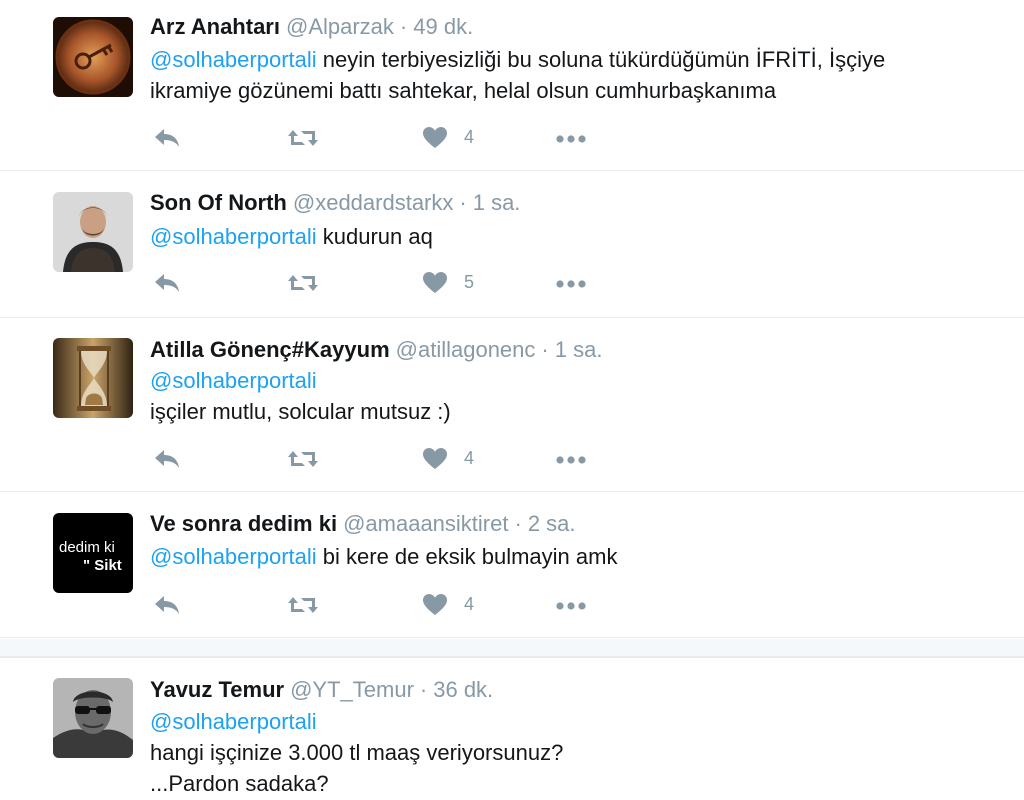 The height and width of the screenshot is (800, 1024). What do you see at coordinates (443, 26) in the screenshot?
I see `tweet-time: 49 dk.` at bounding box center [443, 26].